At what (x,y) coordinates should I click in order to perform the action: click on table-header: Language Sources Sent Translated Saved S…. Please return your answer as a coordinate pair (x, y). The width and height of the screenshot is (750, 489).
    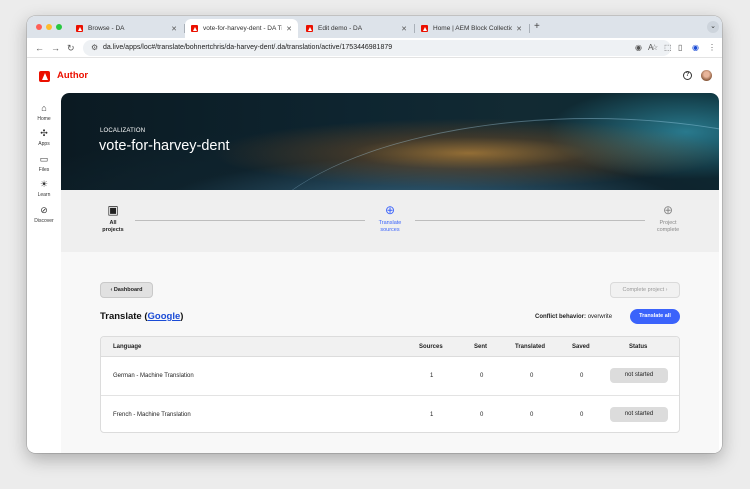
    Looking at the image, I should click on (390, 347).